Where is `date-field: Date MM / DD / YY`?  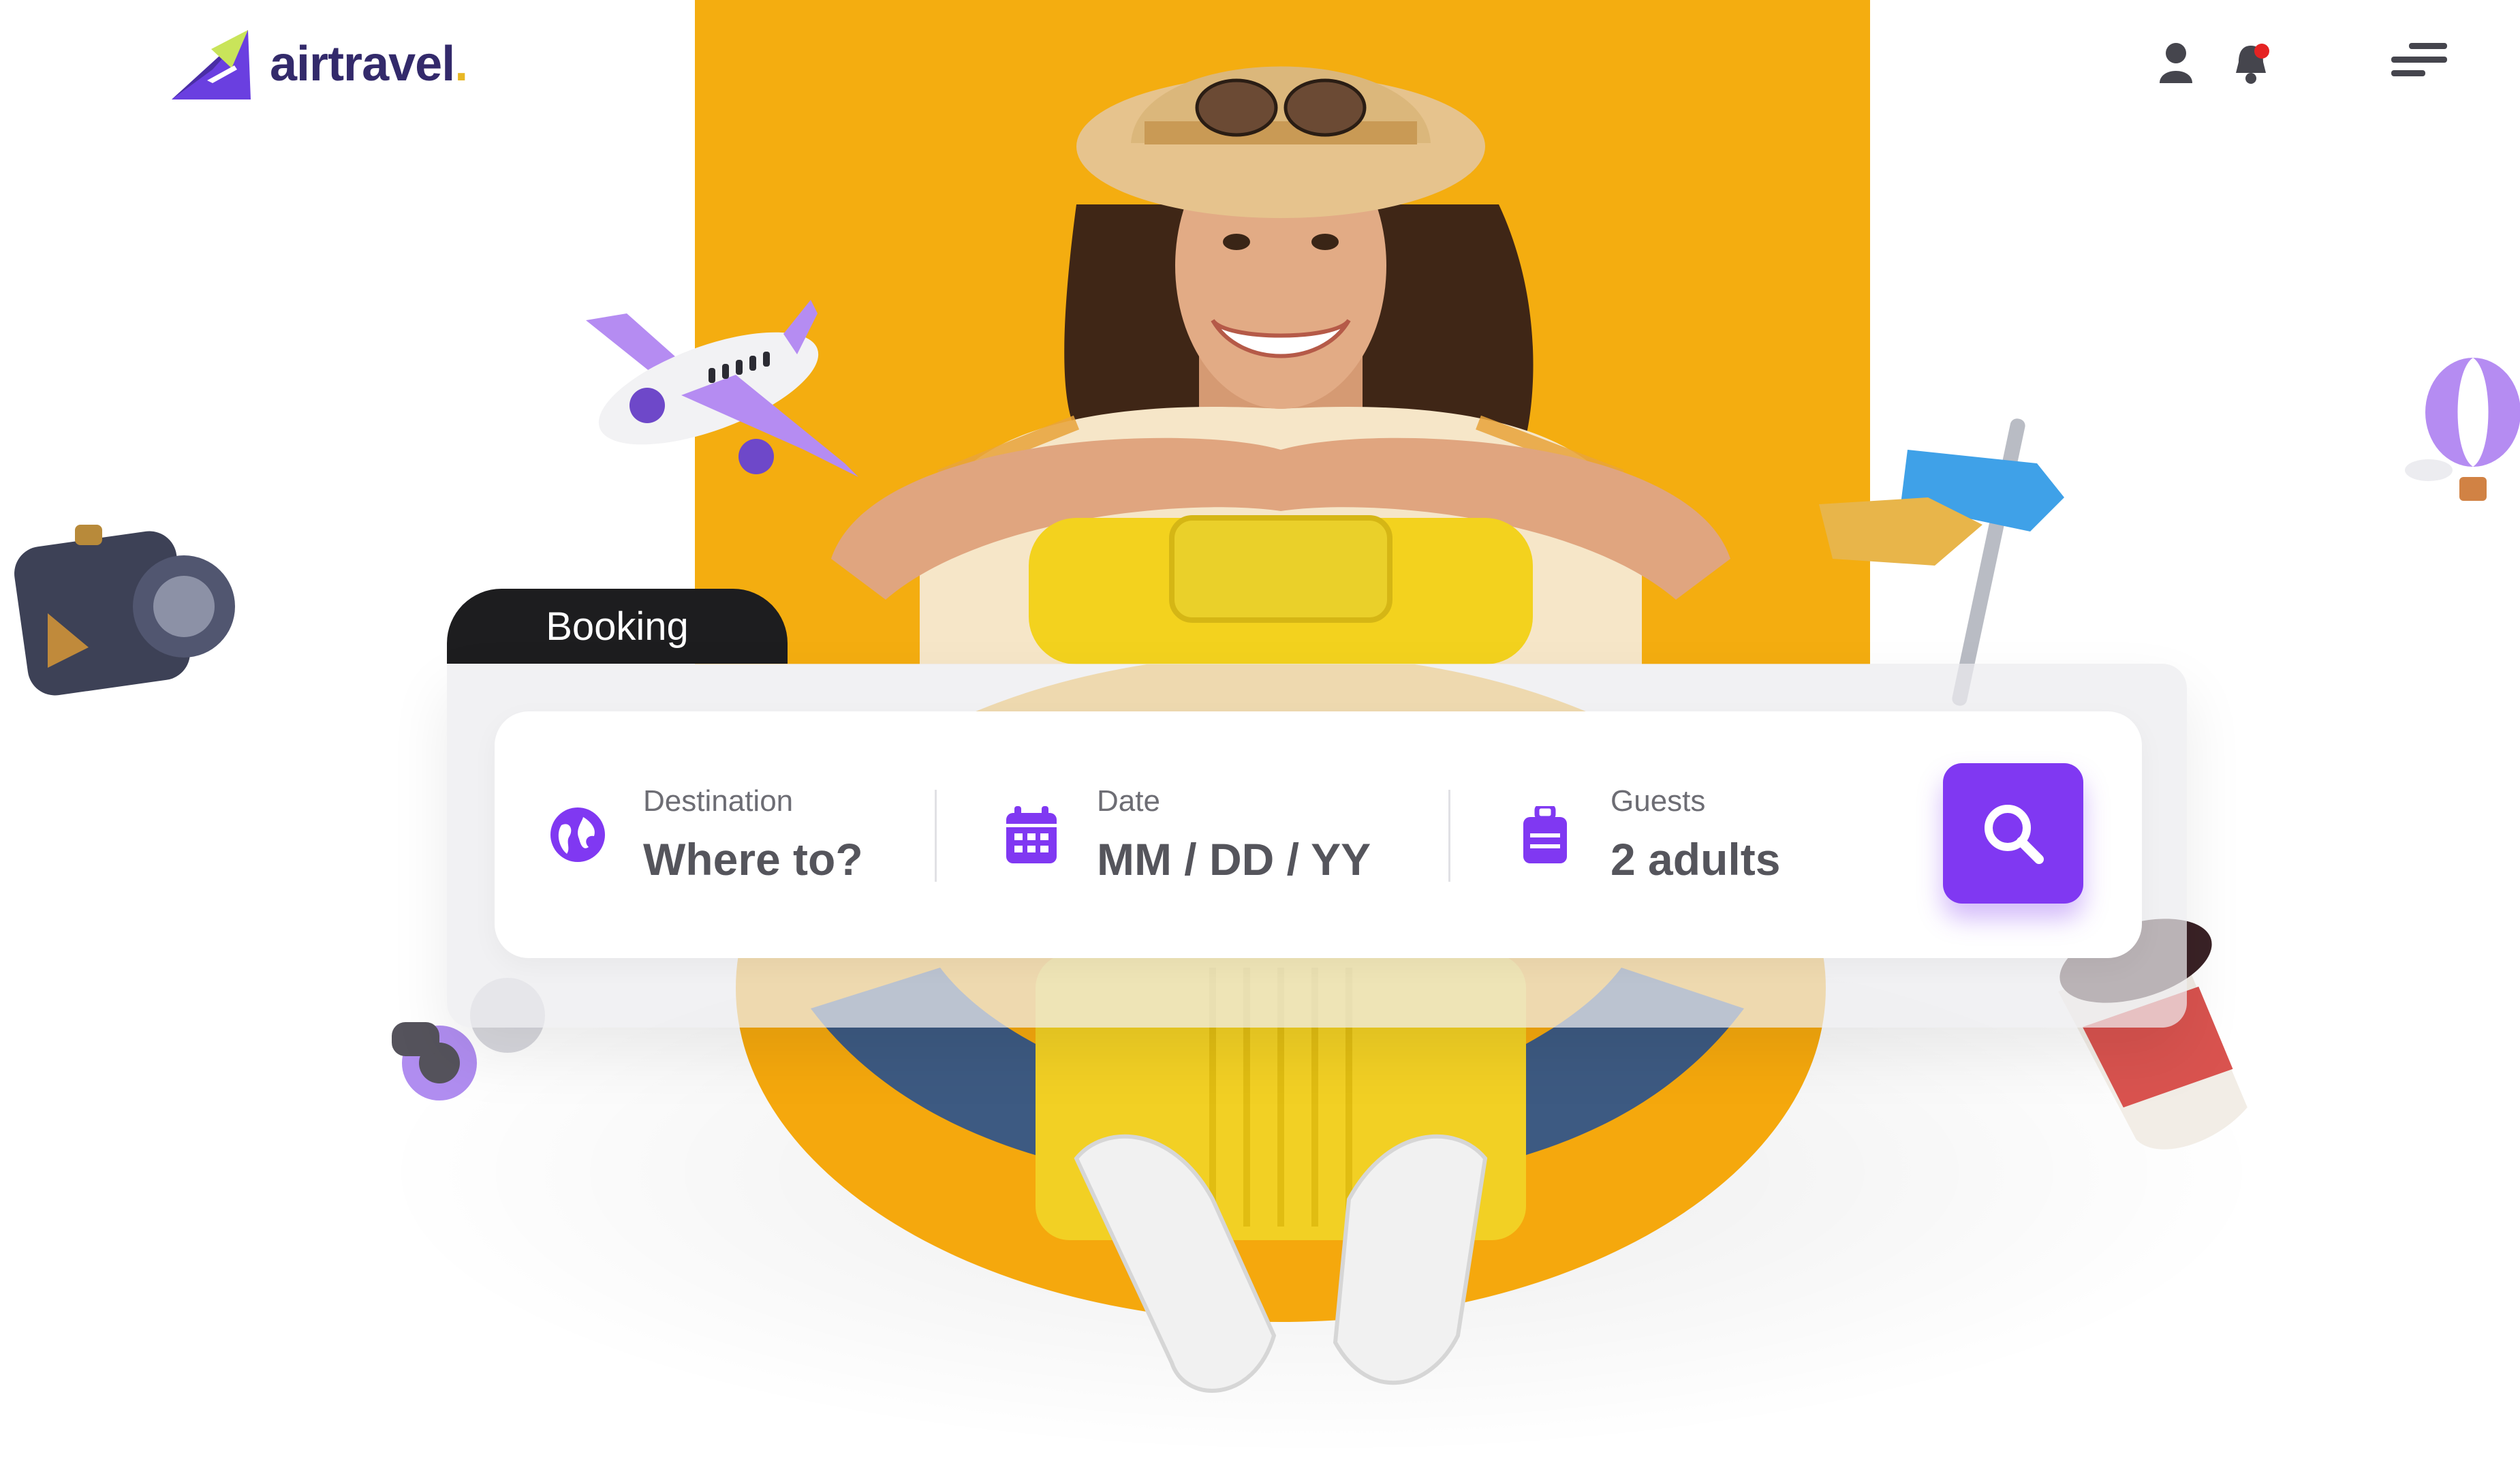
date-field: Date MM / DD / YY is located at coordinates (1214, 834).